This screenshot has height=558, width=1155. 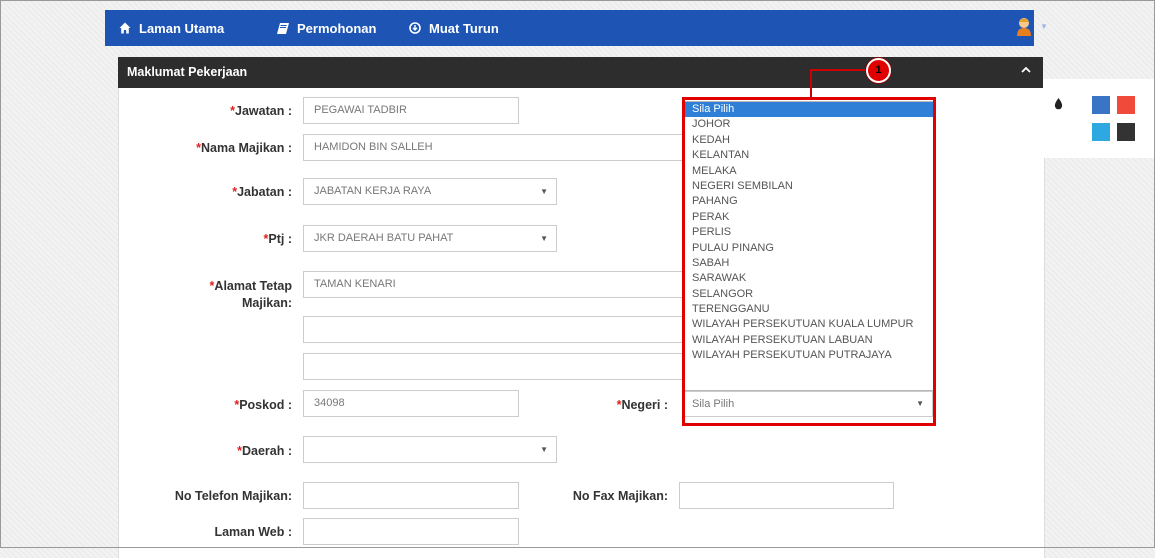 What do you see at coordinates (384, 238) in the screenshot?
I see `ptj-select-value: JKR DAERAH BATU PAHAT` at bounding box center [384, 238].